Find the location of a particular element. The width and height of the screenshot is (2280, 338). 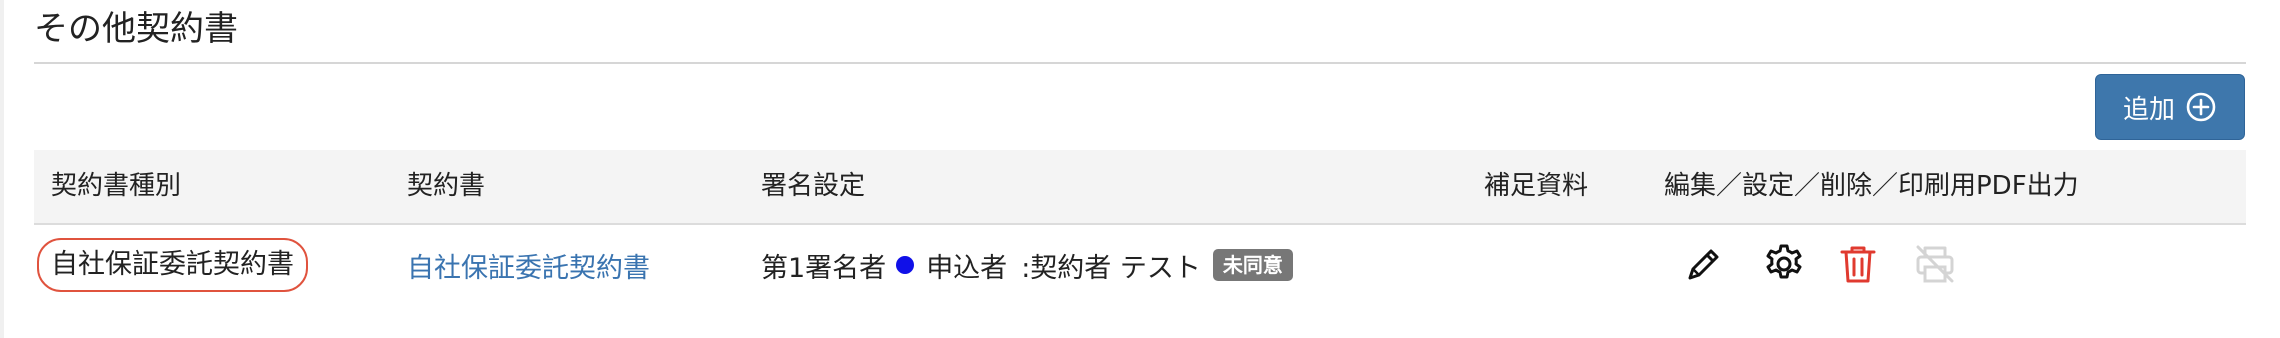

gear-icon is located at coordinates (1784, 266).